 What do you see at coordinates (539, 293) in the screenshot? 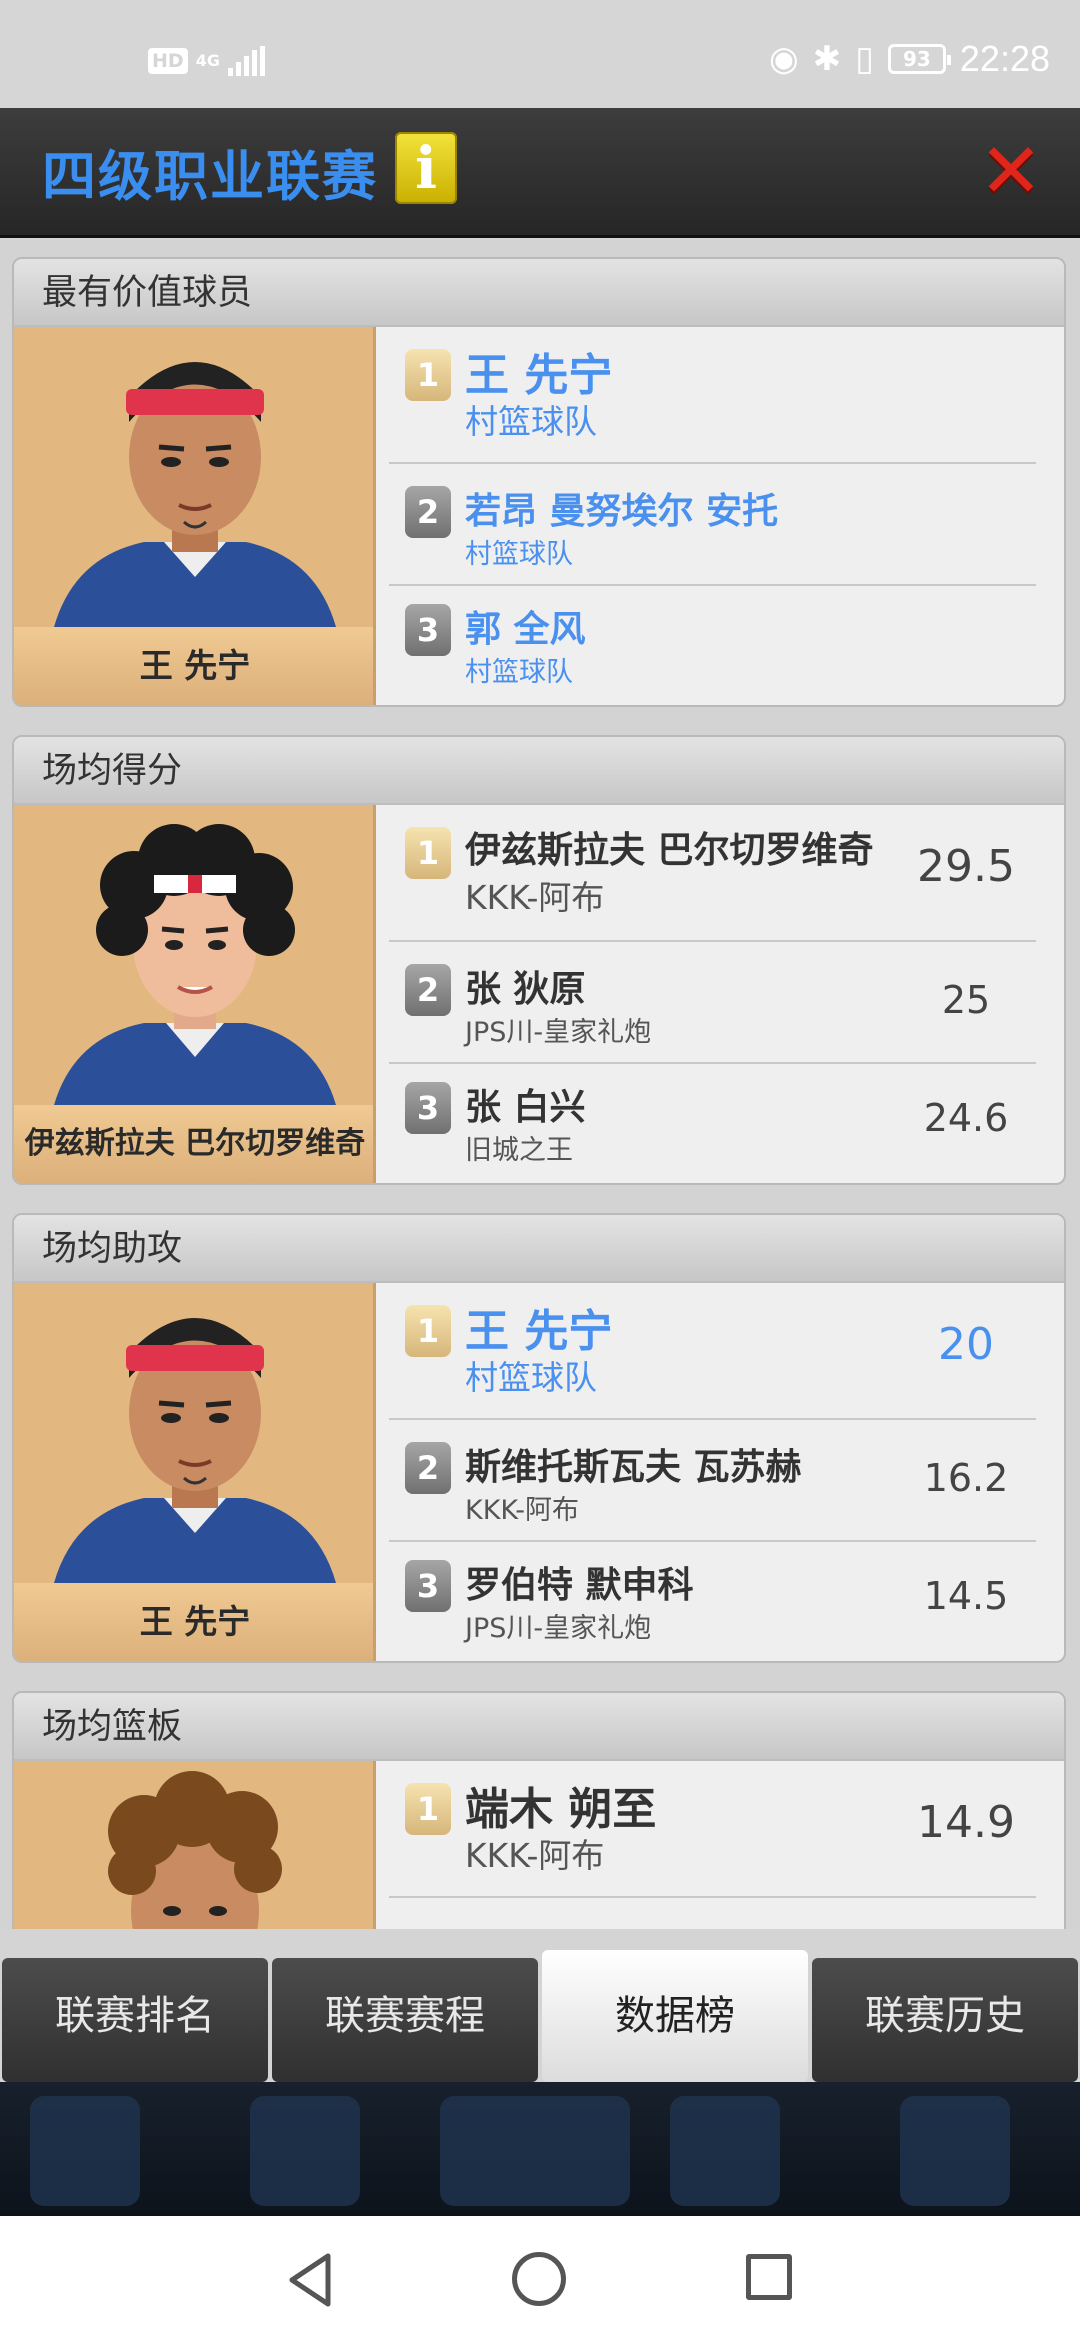
I see `section-title: 最有价值球员` at bounding box center [539, 293].